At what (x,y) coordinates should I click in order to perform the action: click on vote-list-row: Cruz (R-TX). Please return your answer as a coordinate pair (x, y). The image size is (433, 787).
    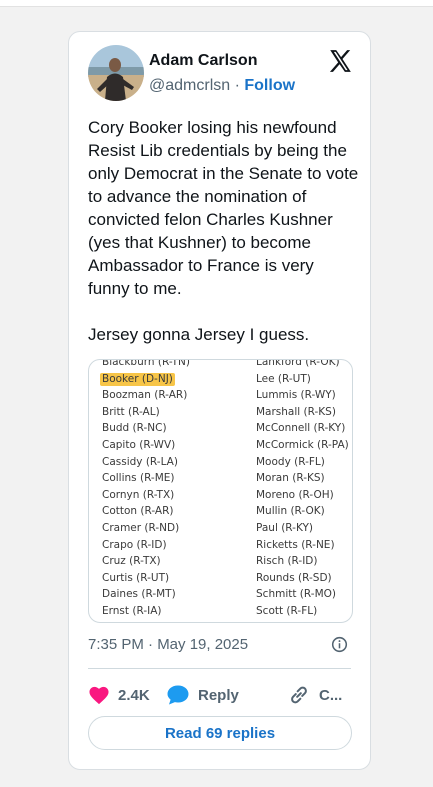
    Looking at the image, I should click on (146, 561).